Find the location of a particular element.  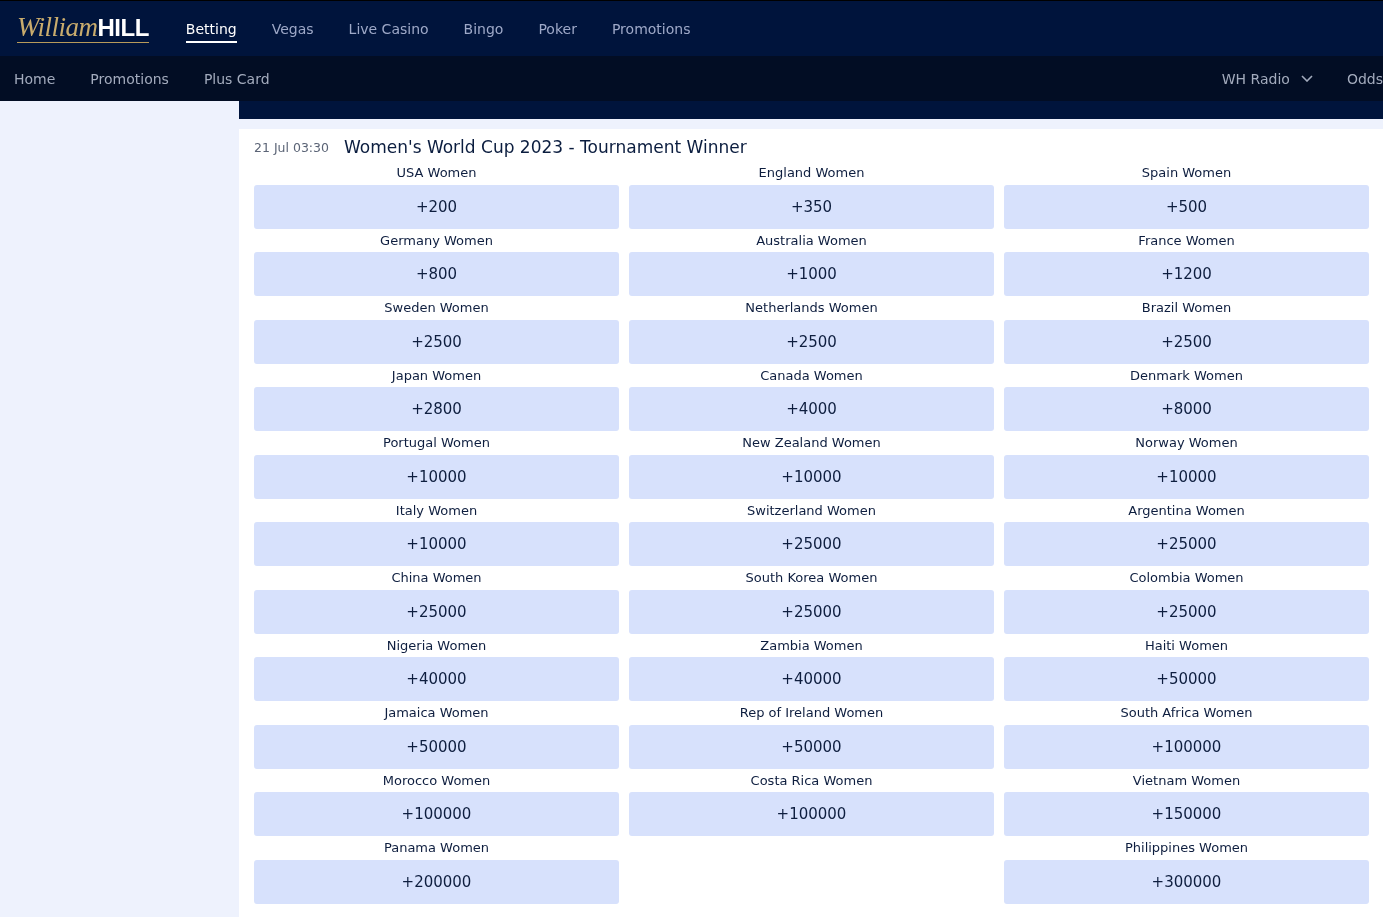

nav-link: Promotions is located at coordinates (129, 78).